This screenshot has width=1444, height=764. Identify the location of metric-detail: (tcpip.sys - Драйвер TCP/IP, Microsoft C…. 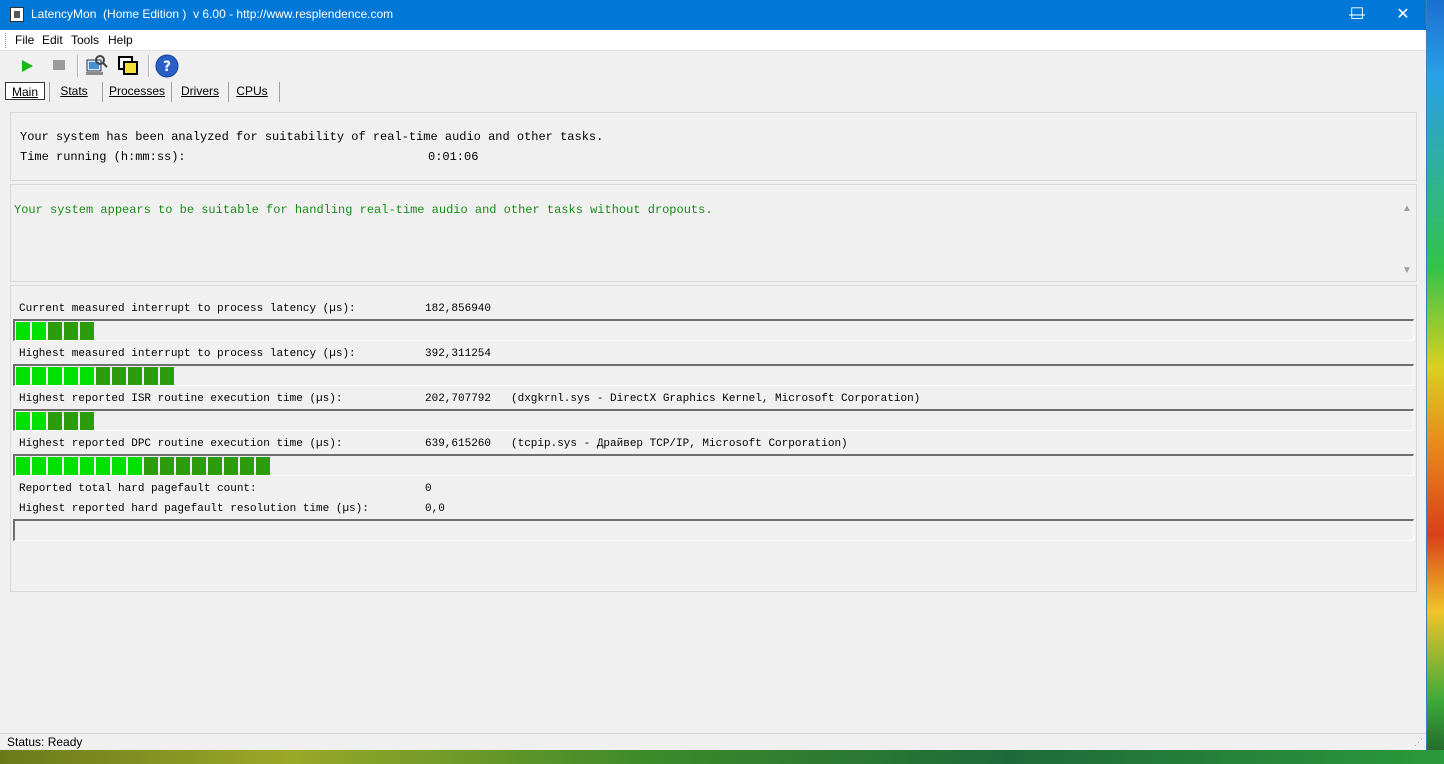
(679, 444).